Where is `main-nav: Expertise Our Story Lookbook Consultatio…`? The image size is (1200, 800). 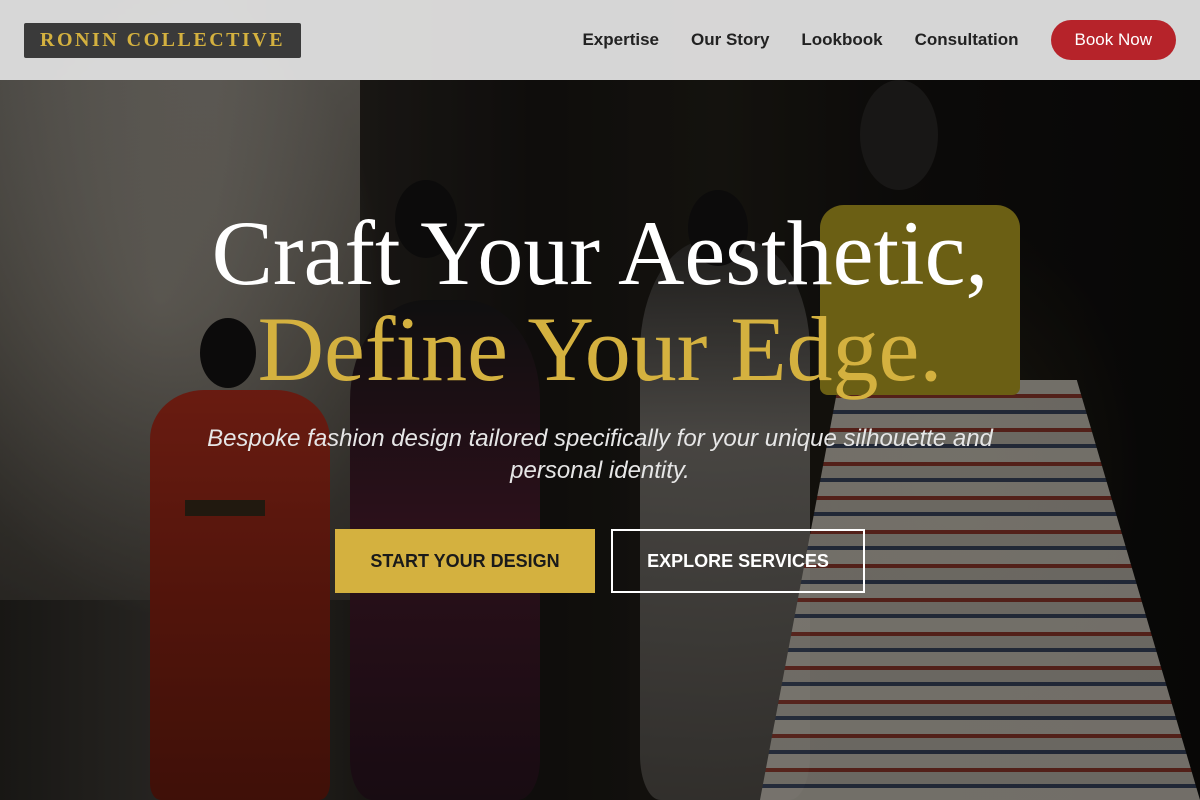
main-nav: Expertise Our Story Lookbook Consultatio… is located at coordinates (863, 40).